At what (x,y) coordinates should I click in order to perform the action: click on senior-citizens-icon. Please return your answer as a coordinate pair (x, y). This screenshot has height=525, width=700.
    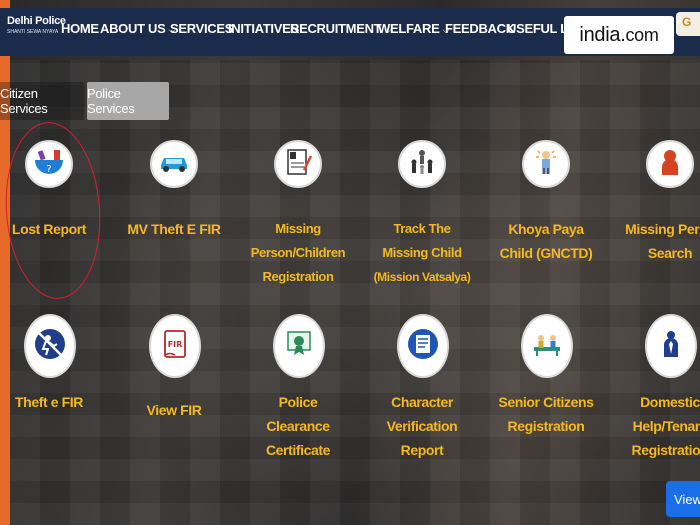
    Looking at the image, I should click on (547, 346).